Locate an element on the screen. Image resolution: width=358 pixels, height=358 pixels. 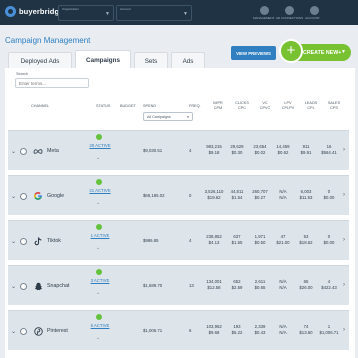
col-header-budget: BUDGET is located at coordinates (128, 106).